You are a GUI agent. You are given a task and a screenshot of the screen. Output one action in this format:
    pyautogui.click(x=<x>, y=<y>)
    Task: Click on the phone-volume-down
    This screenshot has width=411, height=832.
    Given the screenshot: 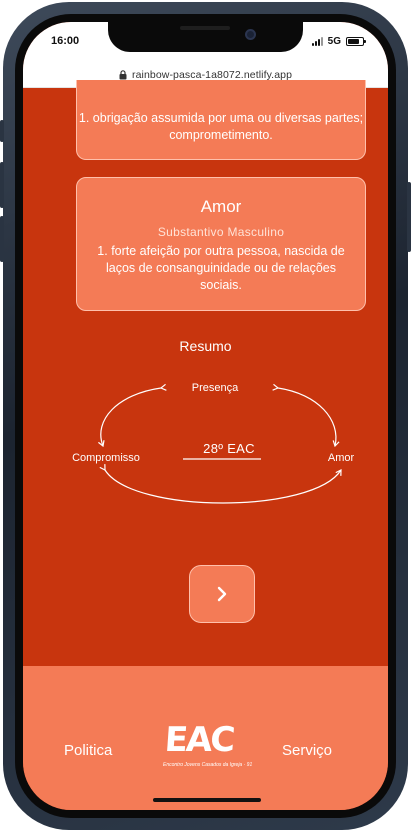 What is the action you would take?
    pyautogui.click(x=2, y=239)
    